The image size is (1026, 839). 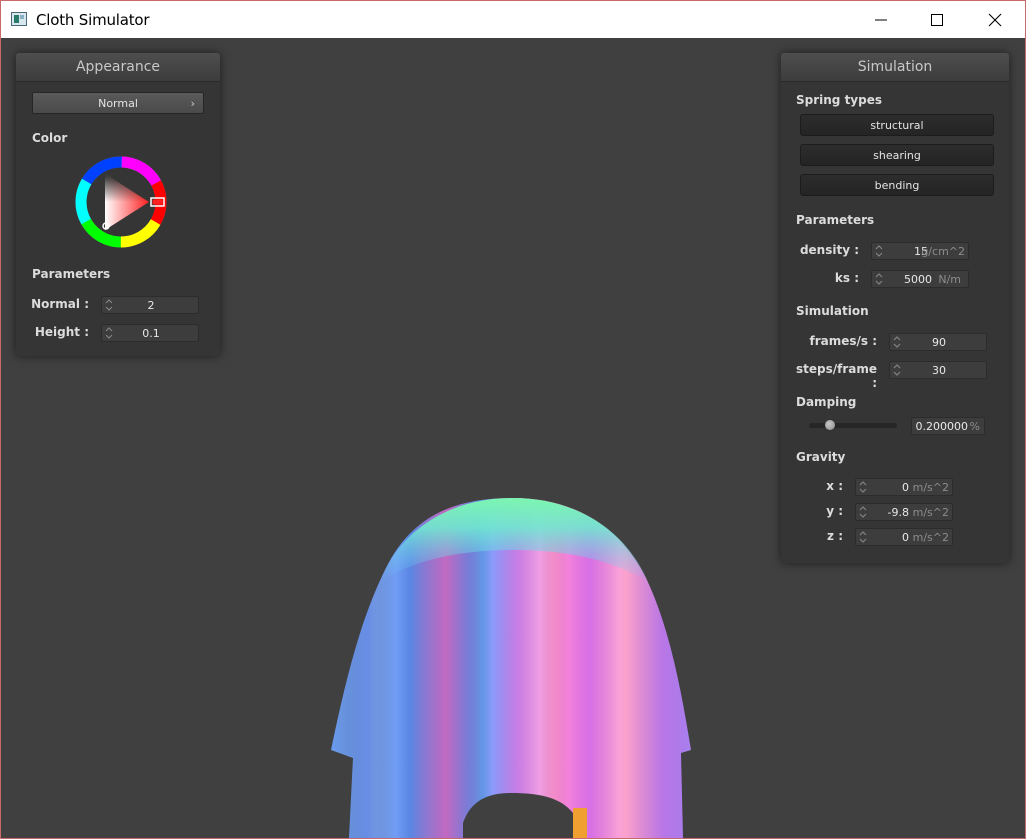 I want to click on gravity-label: Gravity, so click(x=821, y=457).